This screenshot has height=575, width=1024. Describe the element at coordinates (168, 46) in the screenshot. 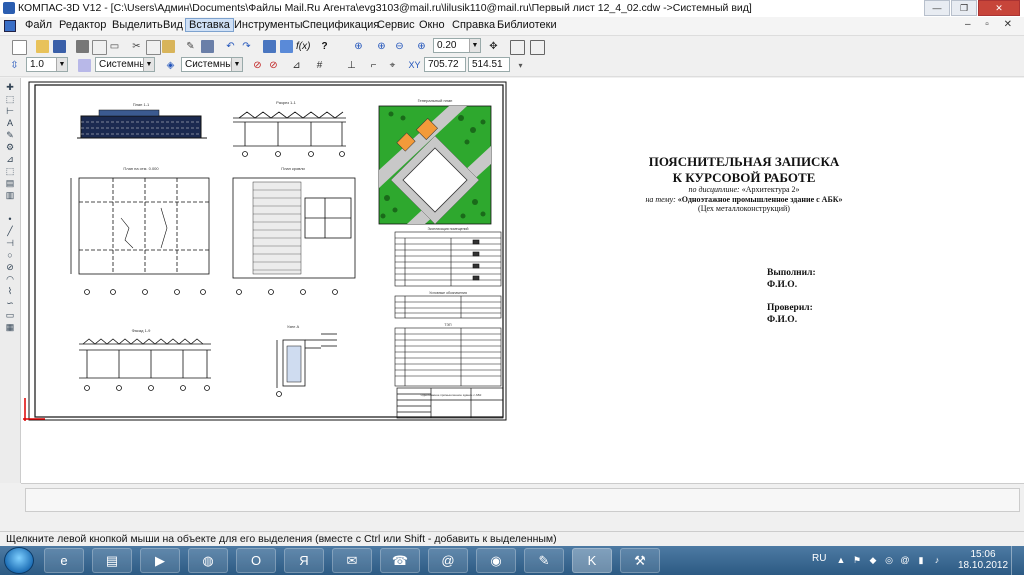

I see `paste-icon` at that location.